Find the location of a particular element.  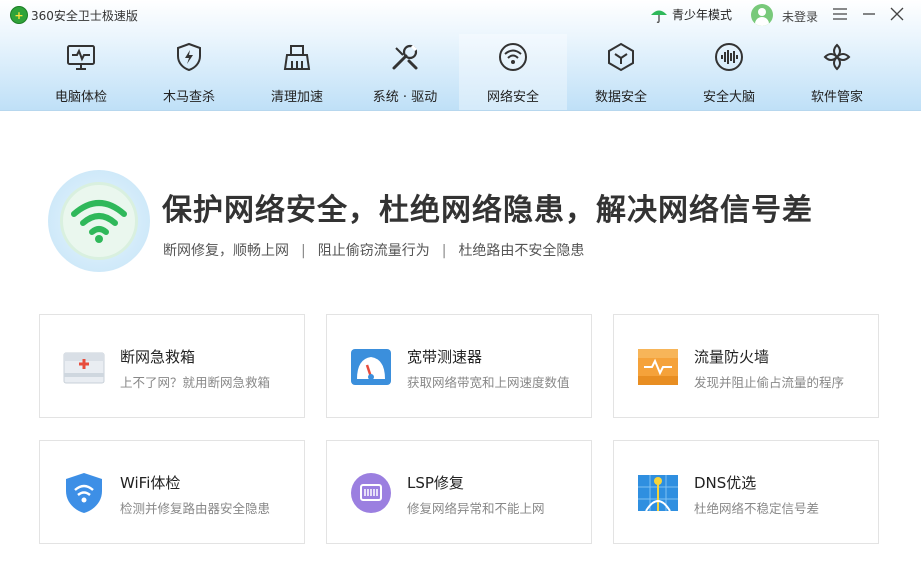

tab-cleanup: 清理加速 is located at coordinates (297, 72).